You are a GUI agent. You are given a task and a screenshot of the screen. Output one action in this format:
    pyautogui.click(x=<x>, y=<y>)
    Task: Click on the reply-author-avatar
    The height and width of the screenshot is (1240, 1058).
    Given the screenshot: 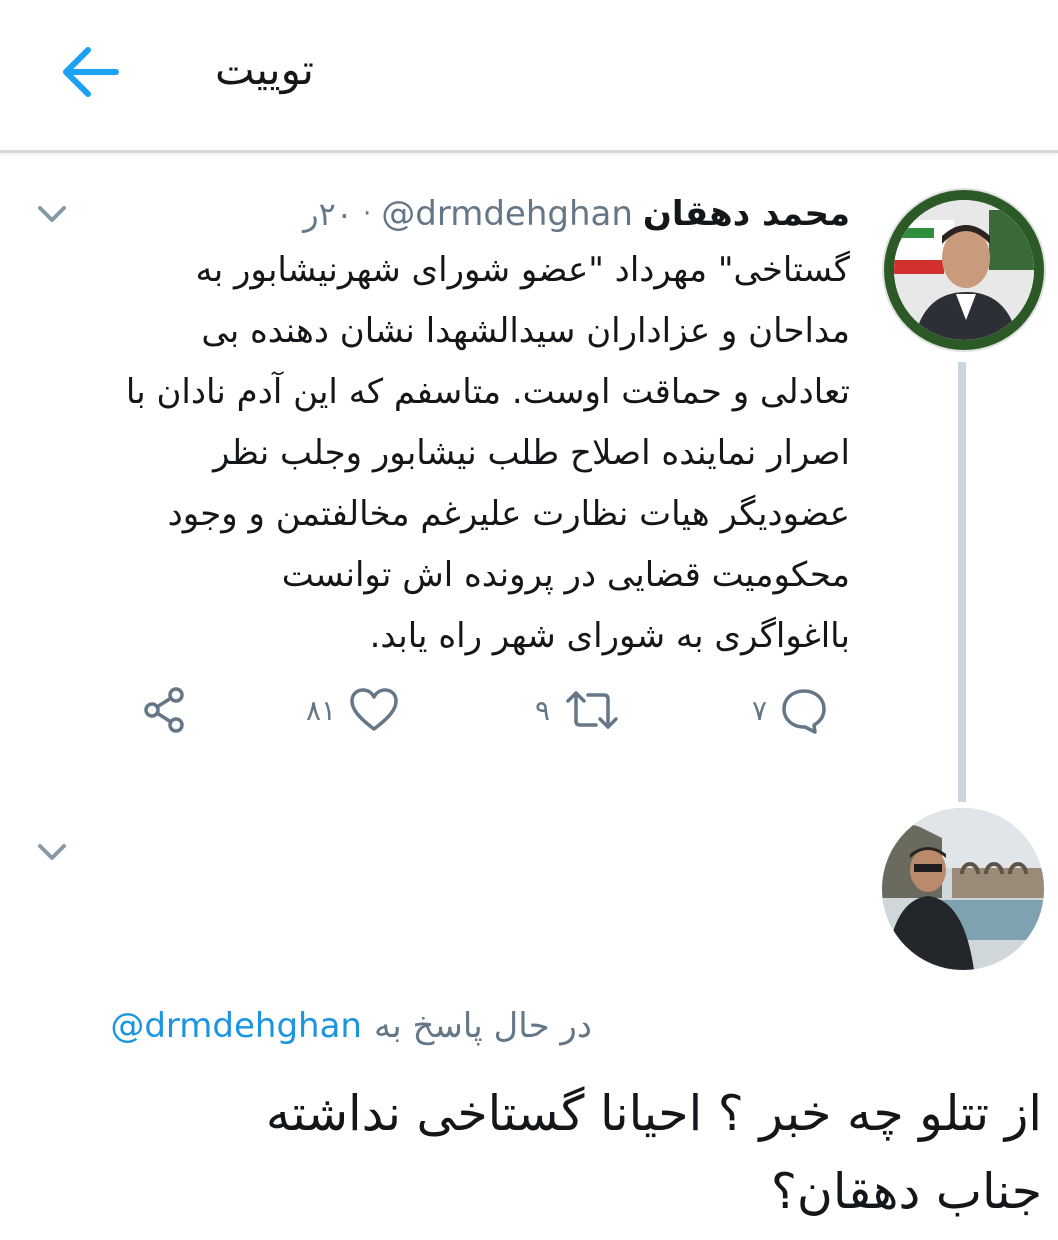 What is the action you would take?
    pyautogui.click(x=963, y=889)
    